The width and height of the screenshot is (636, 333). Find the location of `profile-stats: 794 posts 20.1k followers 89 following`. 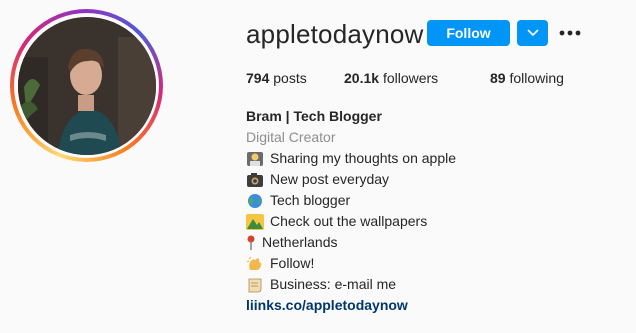

profile-stats: 794 posts 20.1k followers 89 following is located at coordinates (423, 78).